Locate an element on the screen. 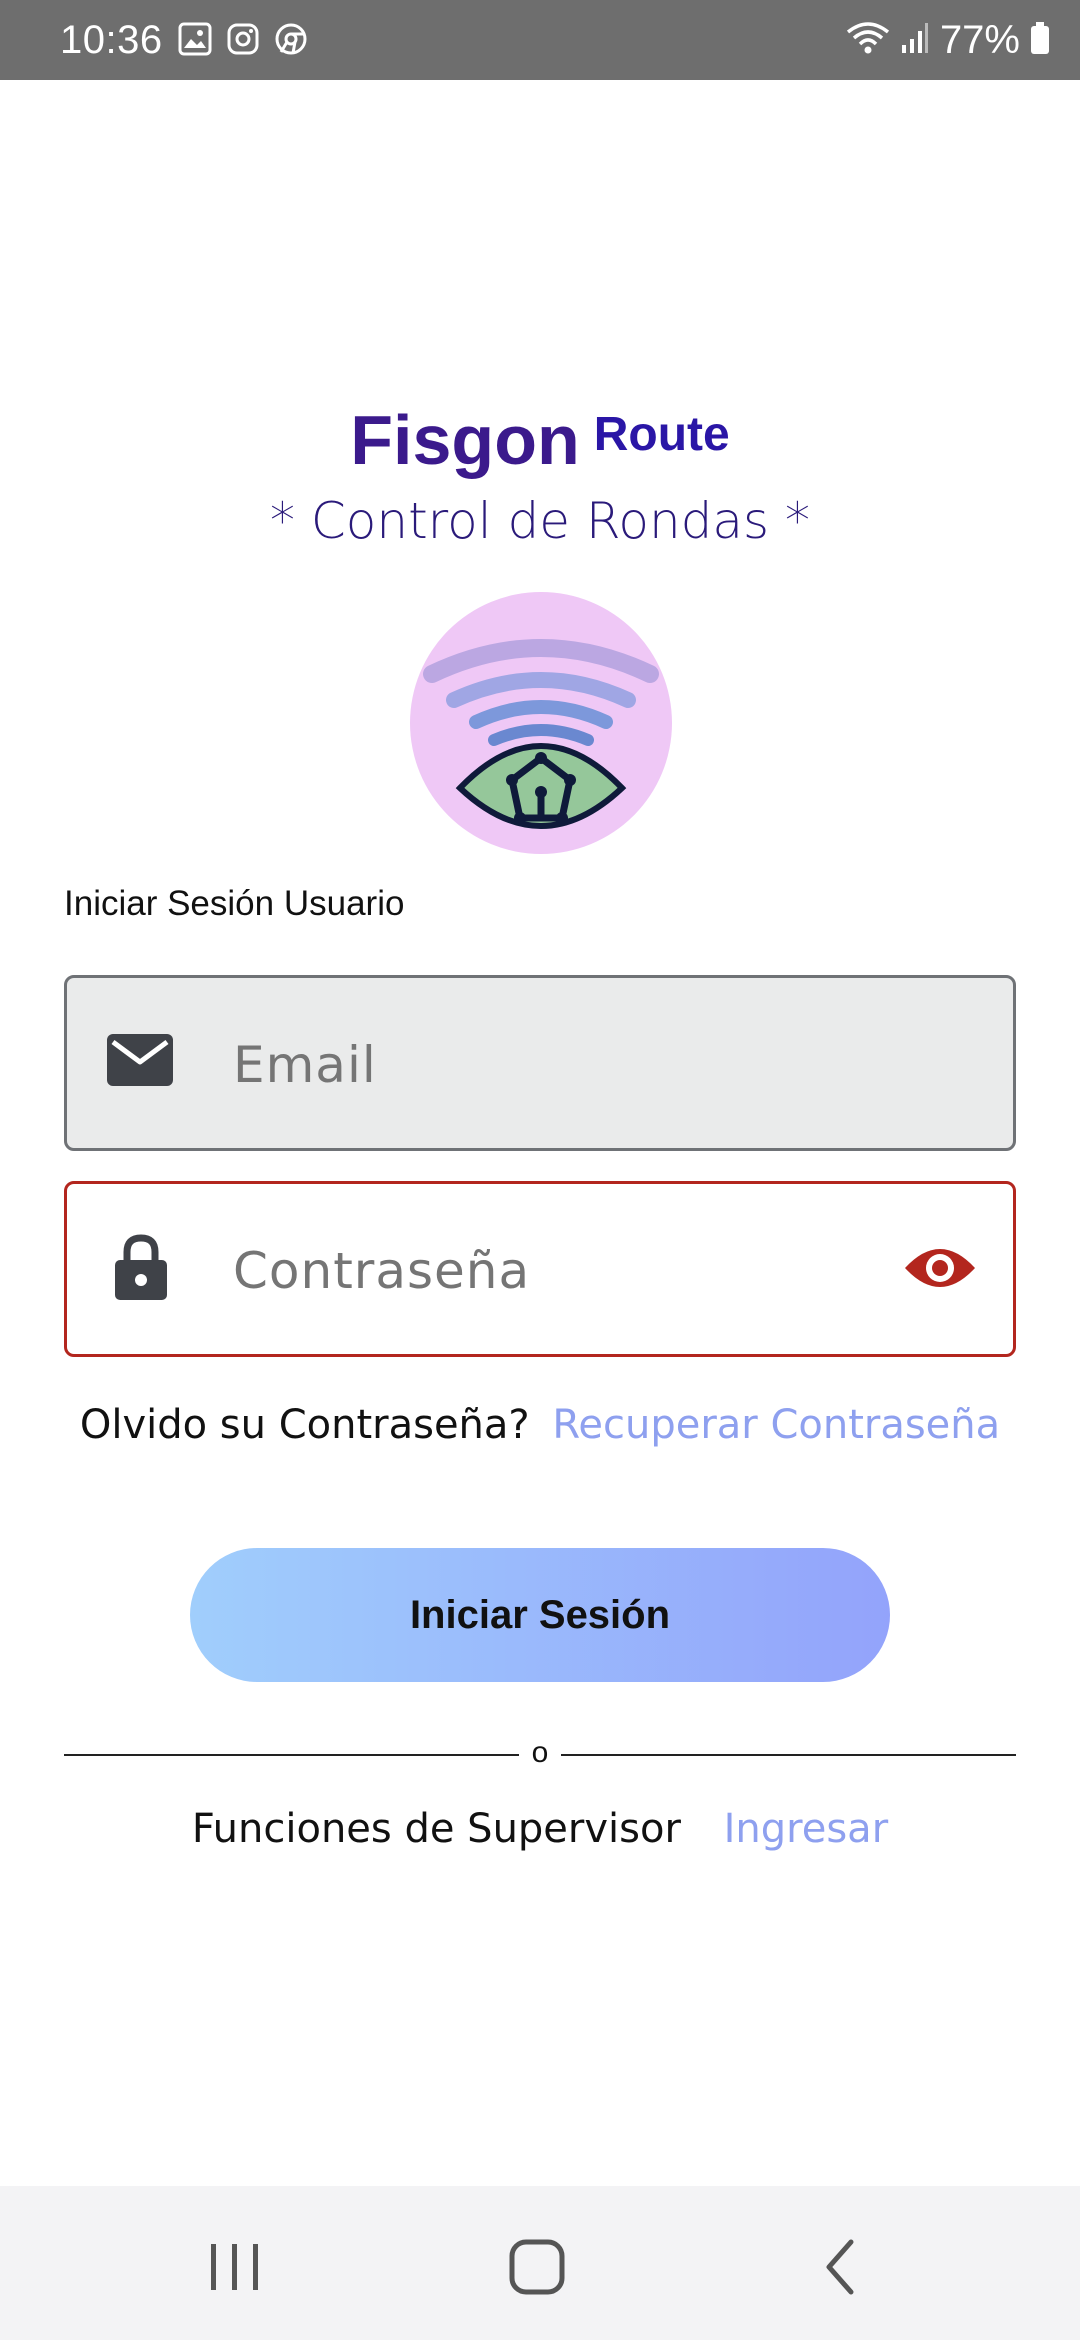 The width and height of the screenshot is (1080, 2340). password-input is located at coordinates (533, 1271).